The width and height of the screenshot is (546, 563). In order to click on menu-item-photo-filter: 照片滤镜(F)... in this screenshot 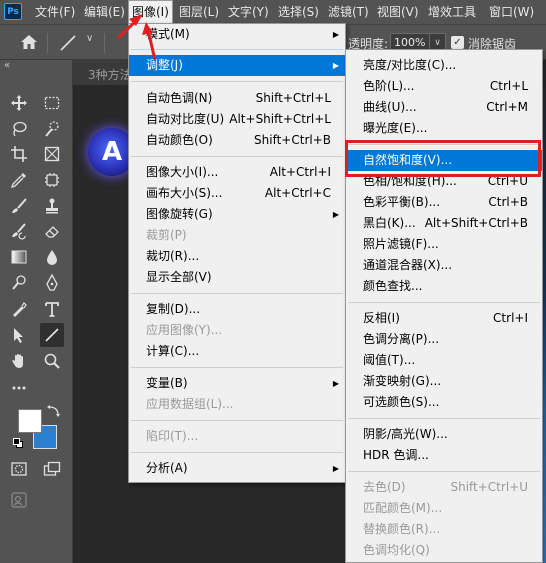, I will do `click(444, 244)`.